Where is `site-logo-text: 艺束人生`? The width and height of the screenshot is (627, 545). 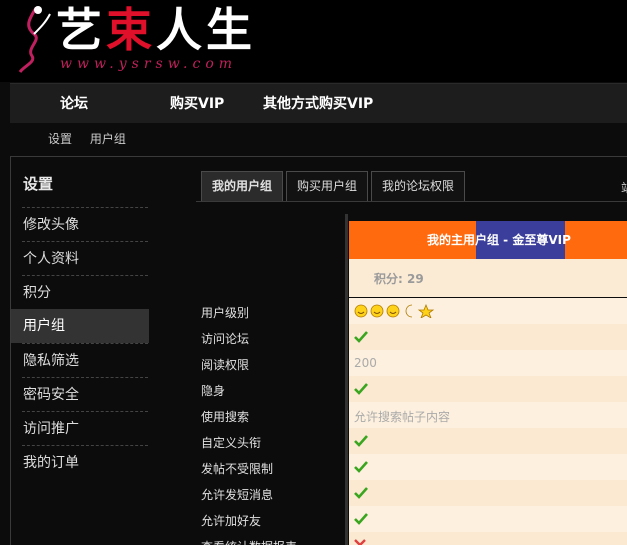
site-logo-text: 艺束人生 is located at coordinates (156, 30).